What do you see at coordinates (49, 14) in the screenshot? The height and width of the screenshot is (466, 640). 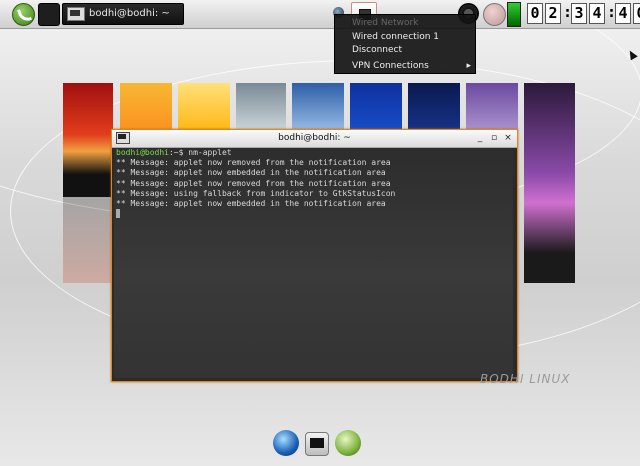 I see `show-desktop-button` at bounding box center [49, 14].